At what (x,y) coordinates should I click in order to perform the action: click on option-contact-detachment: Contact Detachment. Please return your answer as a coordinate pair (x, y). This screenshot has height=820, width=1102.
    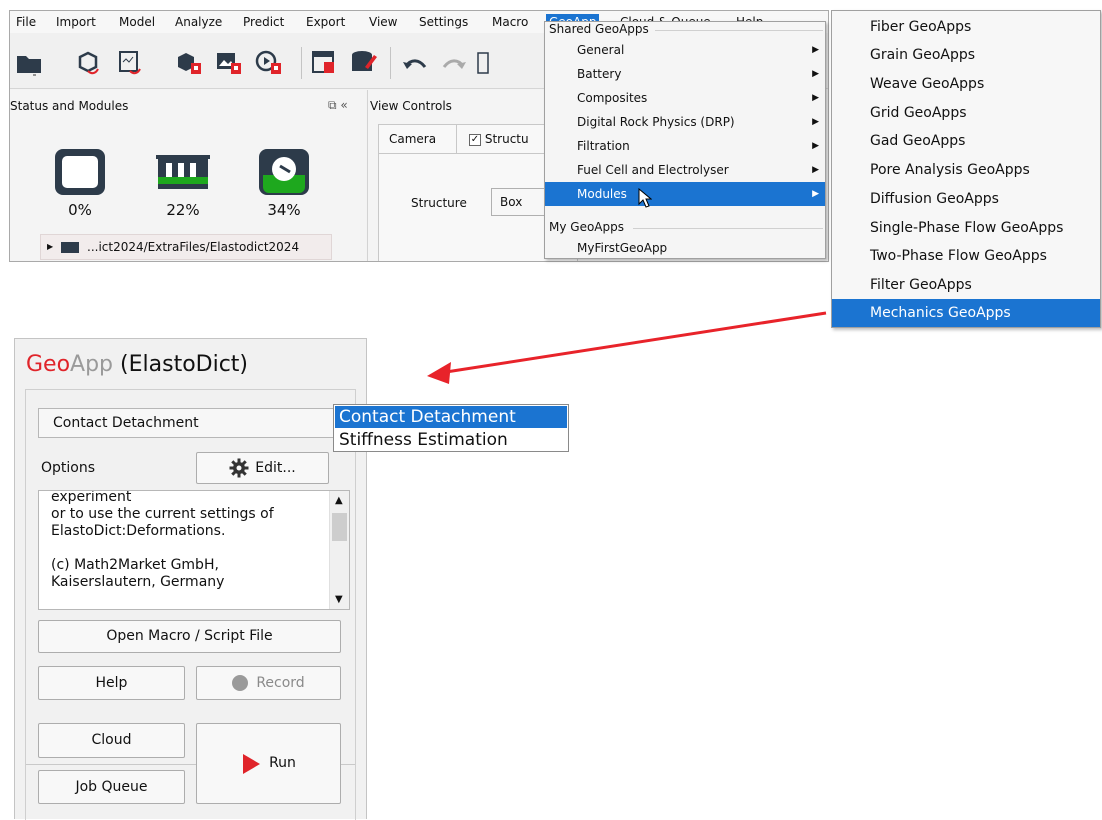
    Looking at the image, I should click on (451, 417).